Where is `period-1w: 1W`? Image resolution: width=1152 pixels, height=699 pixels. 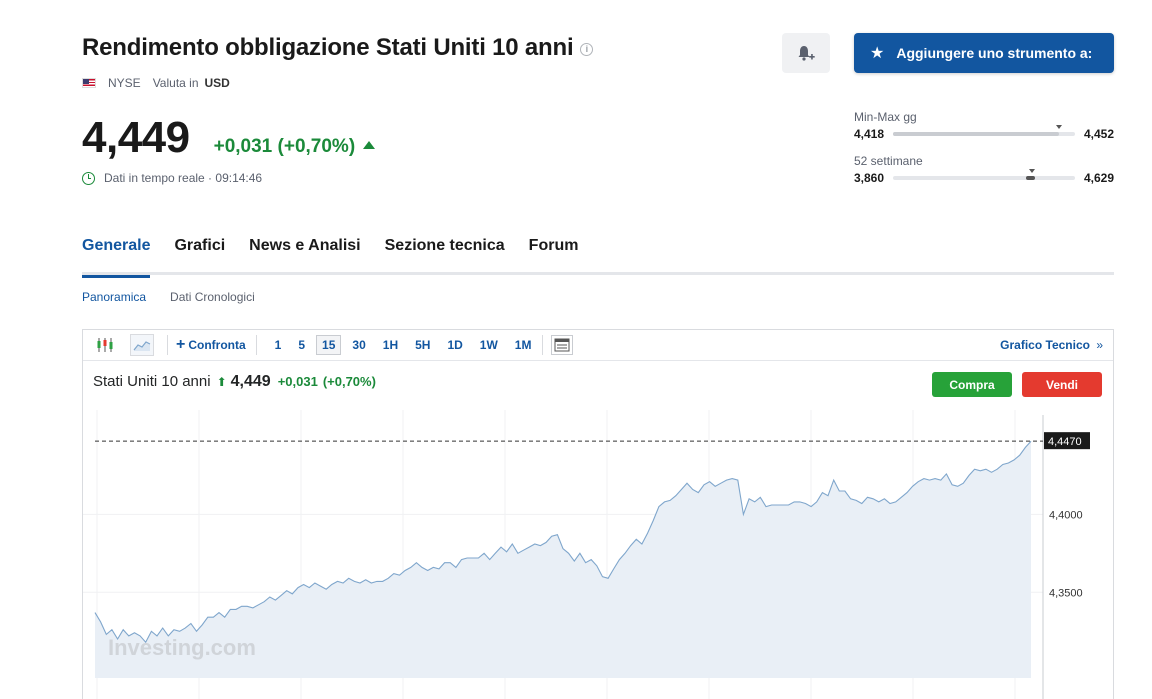 period-1w: 1W is located at coordinates (489, 345).